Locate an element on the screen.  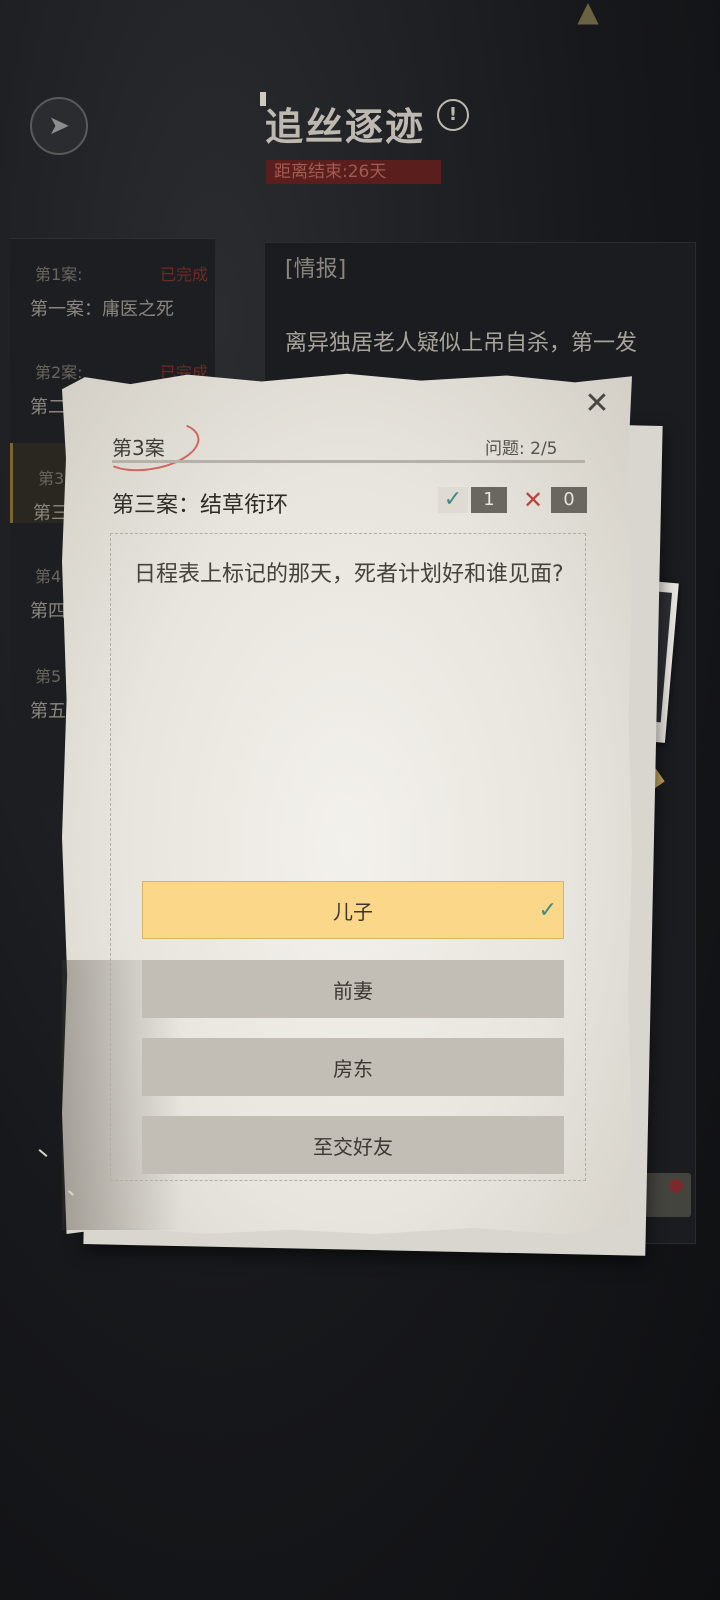
case-number: 第2案: is located at coordinates (59, 372).